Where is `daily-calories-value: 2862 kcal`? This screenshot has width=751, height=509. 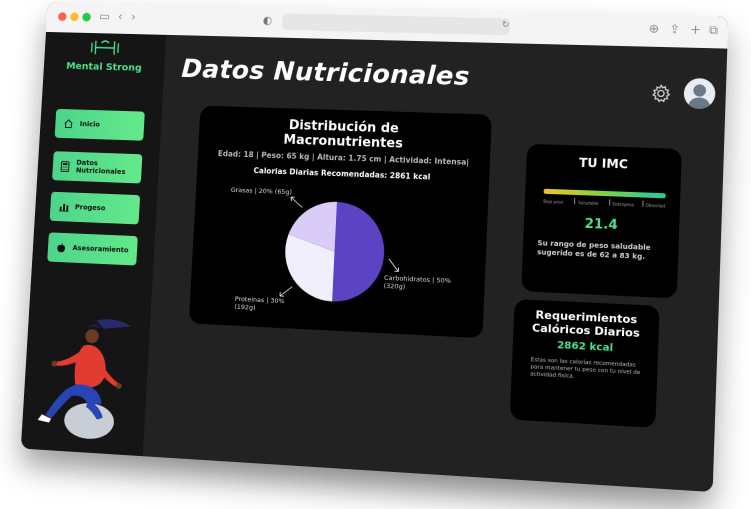 daily-calories-value: 2862 kcal is located at coordinates (585, 347).